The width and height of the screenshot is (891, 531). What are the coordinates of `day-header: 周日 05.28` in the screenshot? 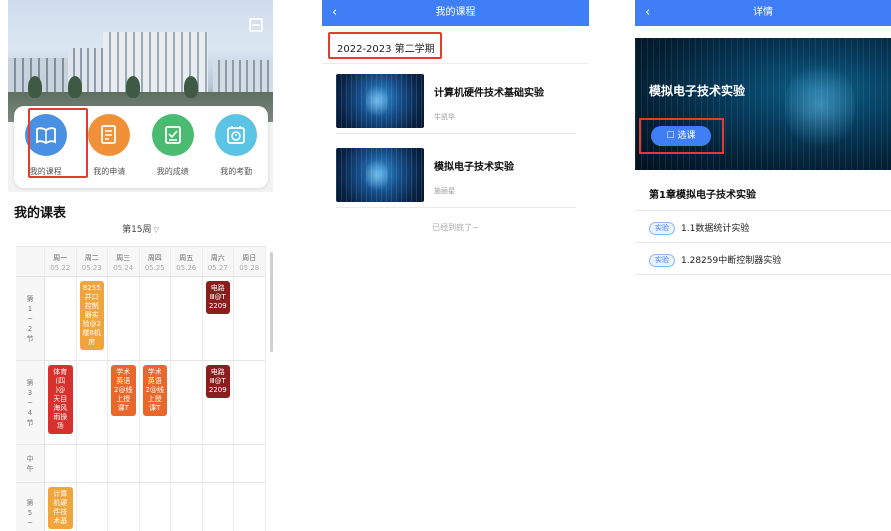 It's located at (250, 261).